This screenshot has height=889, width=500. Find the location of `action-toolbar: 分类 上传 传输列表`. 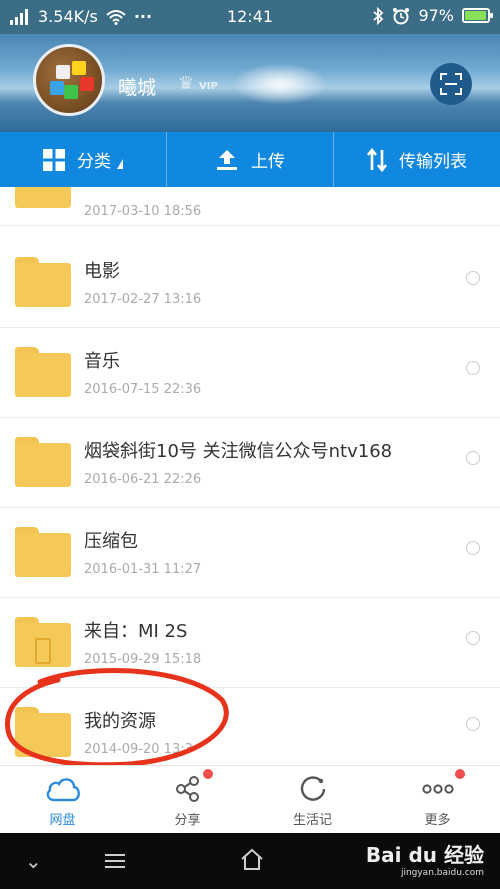

action-toolbar: 分类 上传 传输列表 is located at coordinates (250, 159).